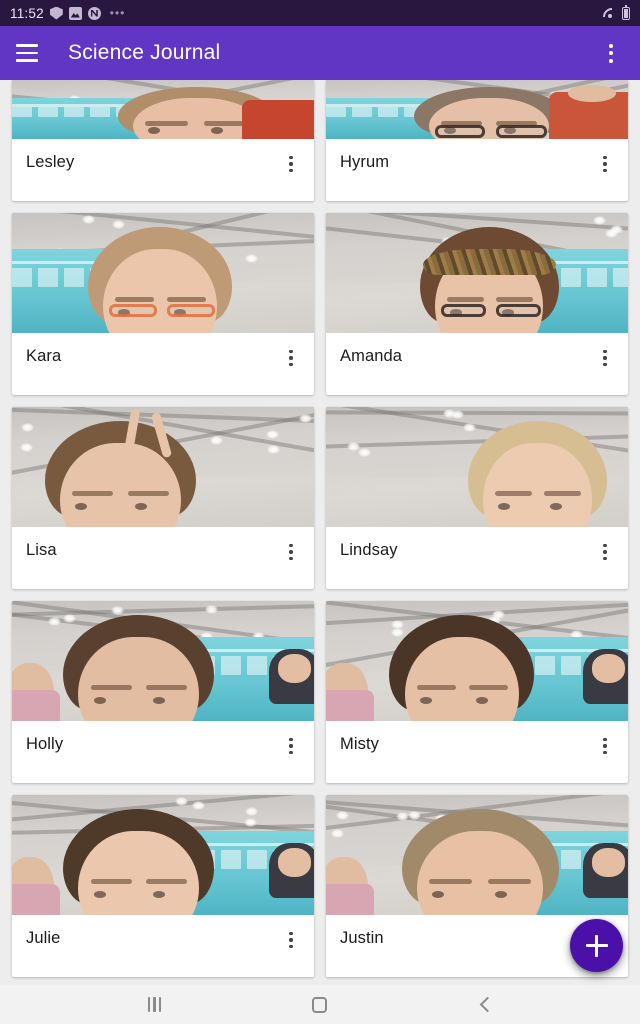 Image resolution: width=640 pixels, height=1024 pixels. Describe the element at coordinates (610, 13) in the screenshot. I see `wifi-icon` at that location.